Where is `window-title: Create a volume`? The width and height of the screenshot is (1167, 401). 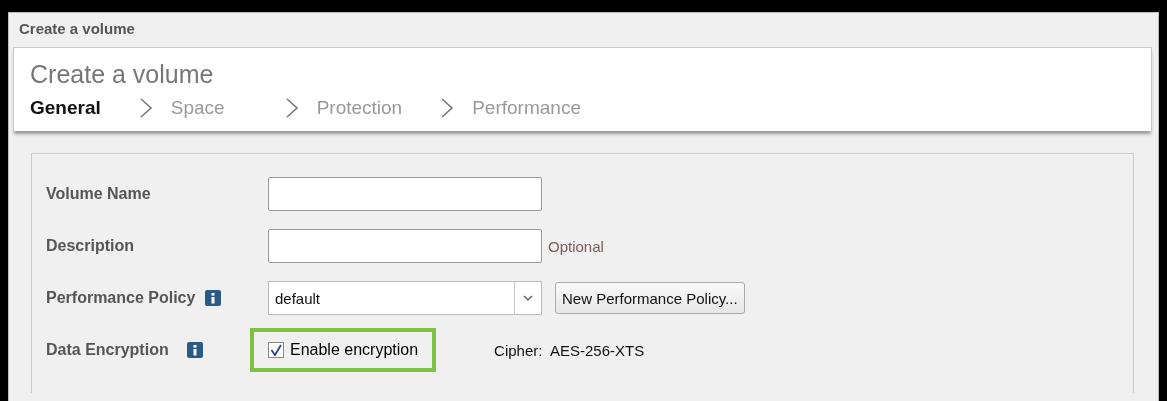 window-title: Create a volume is located at coordinates (77, 28).